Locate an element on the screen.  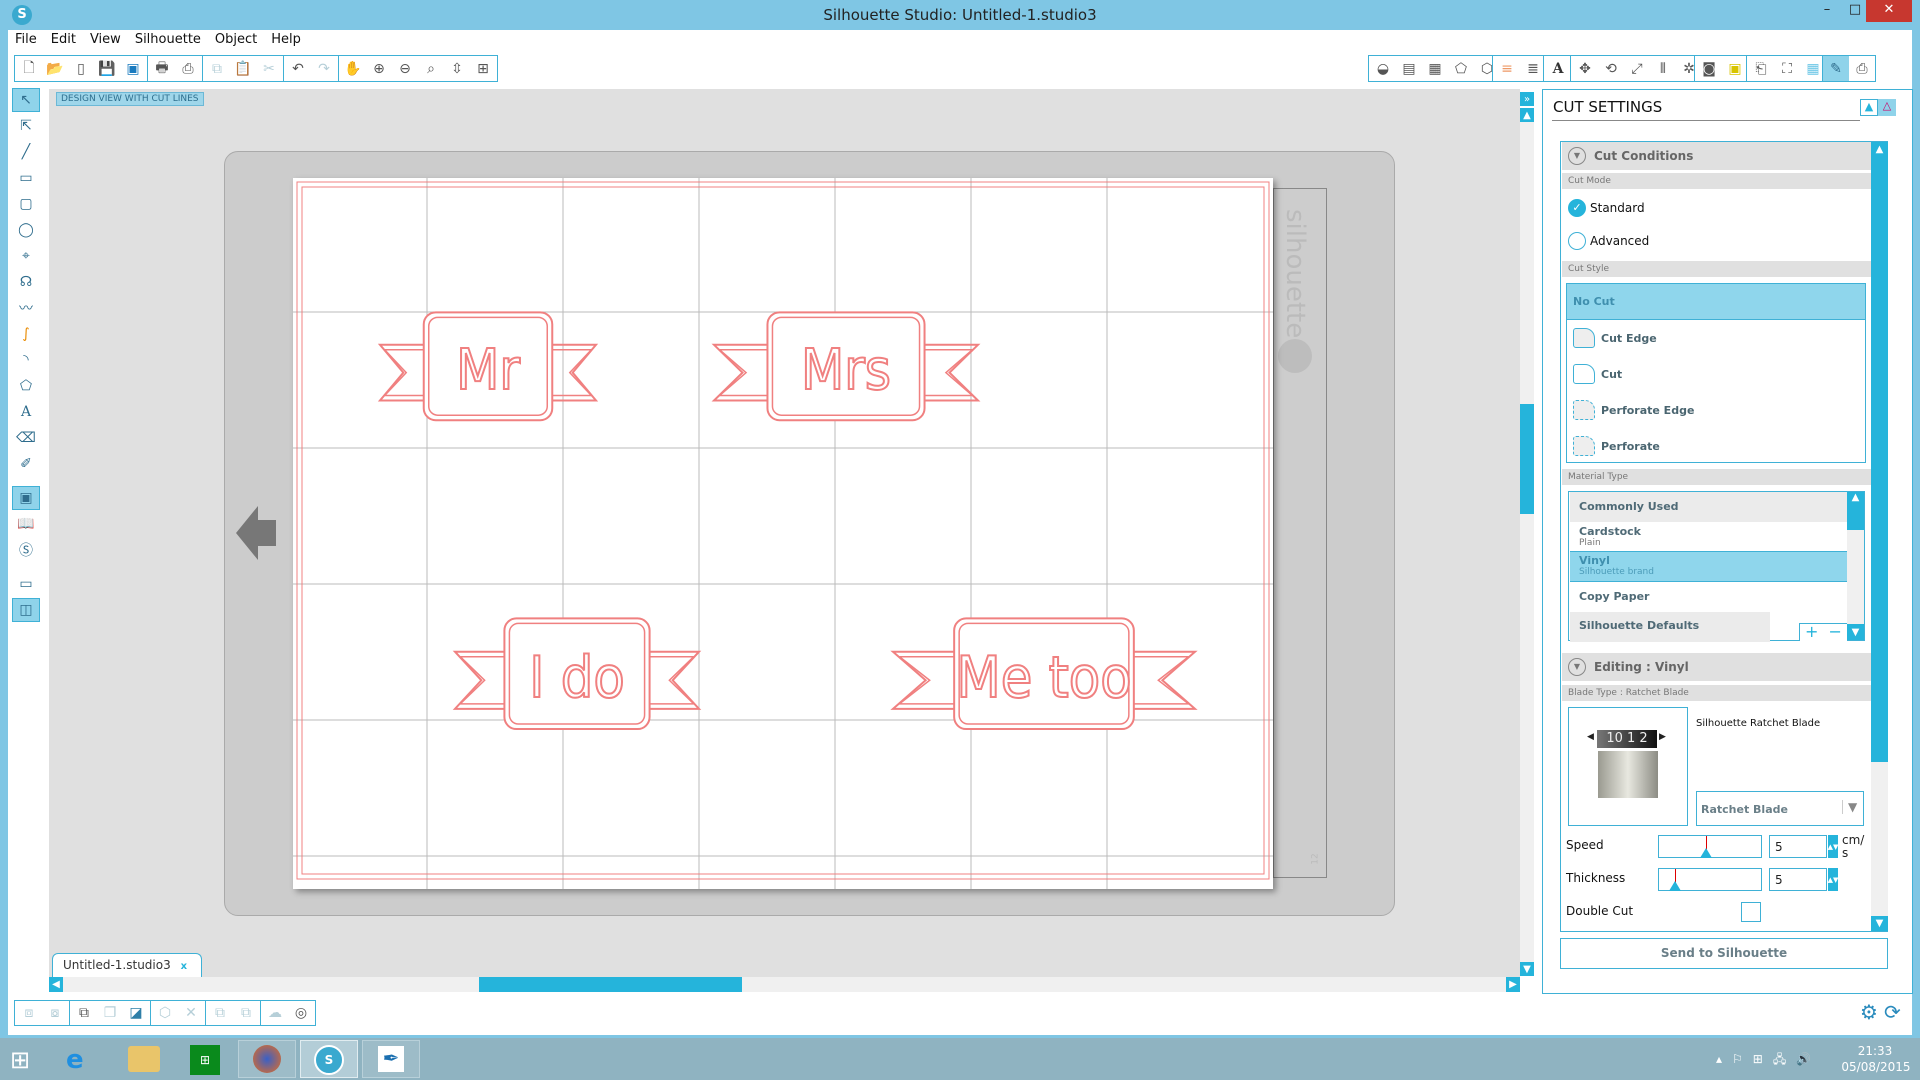
fit-to-page-icon: ⊞ is located at coordinates (483, 69).